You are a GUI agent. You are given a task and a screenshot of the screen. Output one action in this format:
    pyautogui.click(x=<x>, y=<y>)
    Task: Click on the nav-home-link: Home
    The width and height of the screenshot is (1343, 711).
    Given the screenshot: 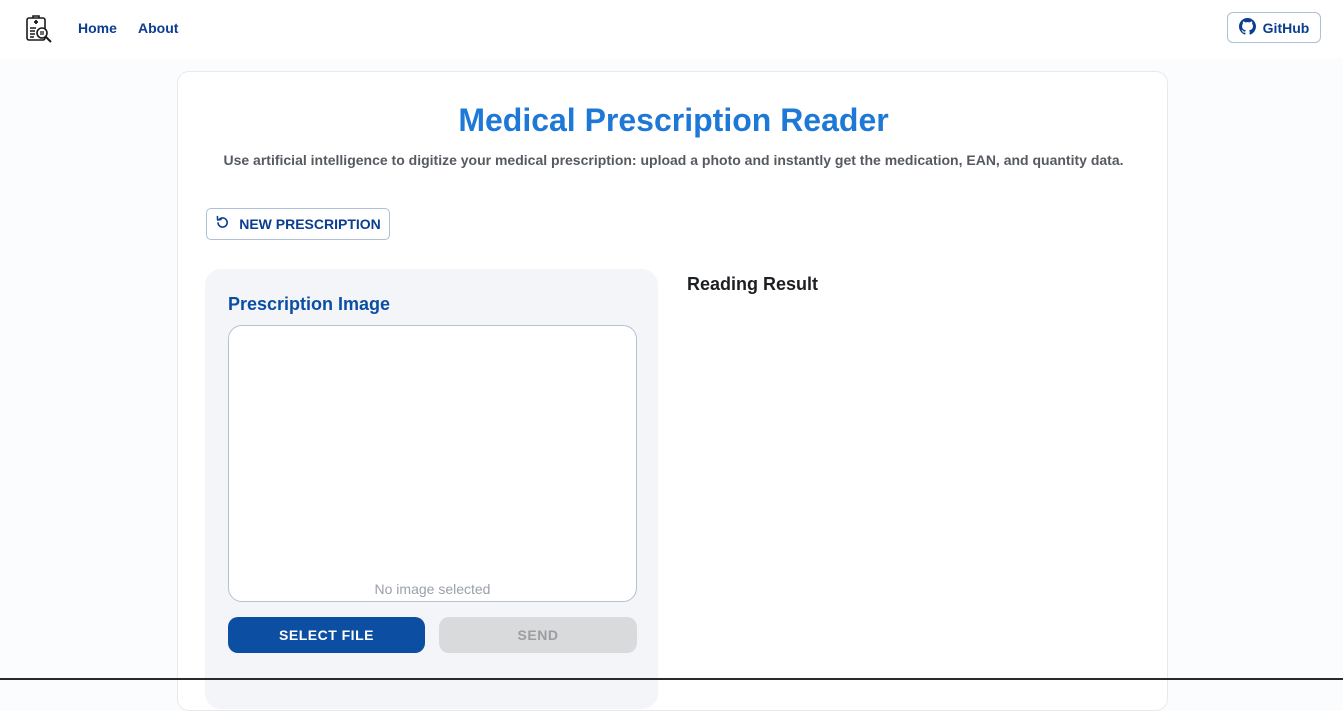 What is the action you would take?
    pyautogui.click(x=97, y=28)
    